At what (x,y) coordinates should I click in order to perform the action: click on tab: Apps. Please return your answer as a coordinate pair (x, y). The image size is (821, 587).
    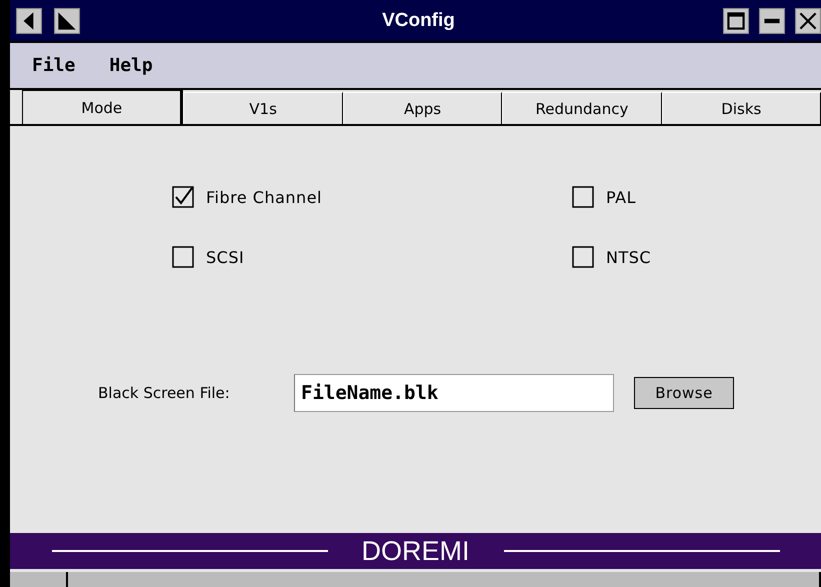
    Looking at the image, I should click on (422, 108).